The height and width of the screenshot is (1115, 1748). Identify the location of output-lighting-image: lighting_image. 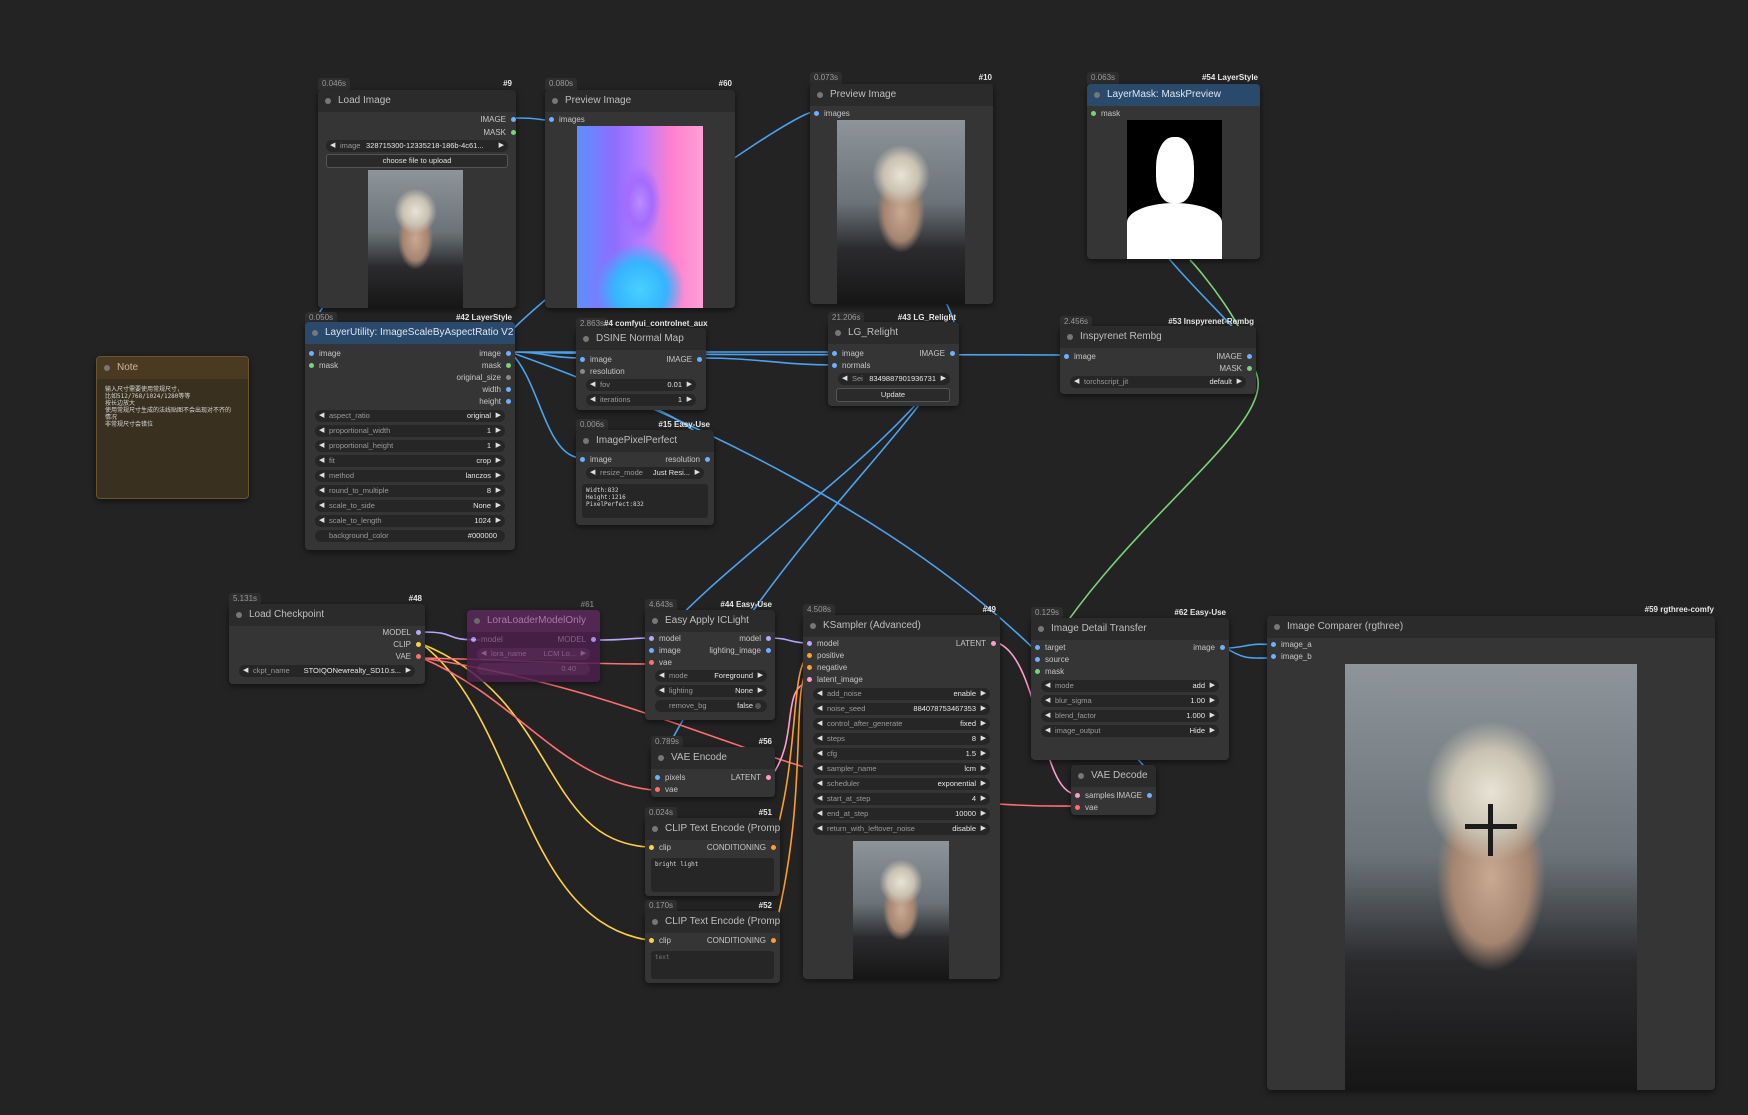
(726, 650).